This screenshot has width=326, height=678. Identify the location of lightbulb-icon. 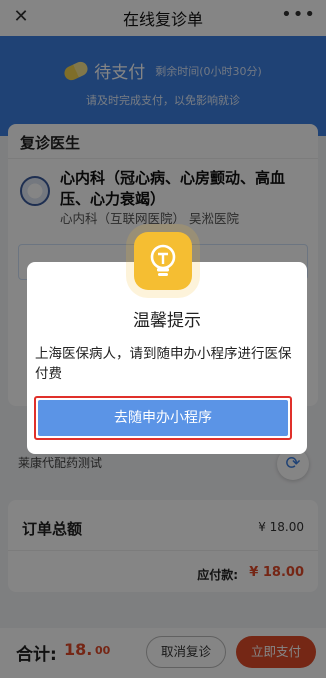
(163, 261).